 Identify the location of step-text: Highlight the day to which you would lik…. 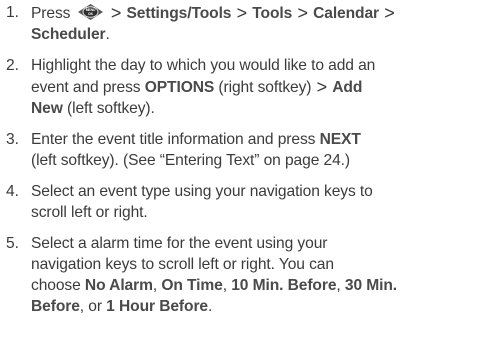
(203, 87).